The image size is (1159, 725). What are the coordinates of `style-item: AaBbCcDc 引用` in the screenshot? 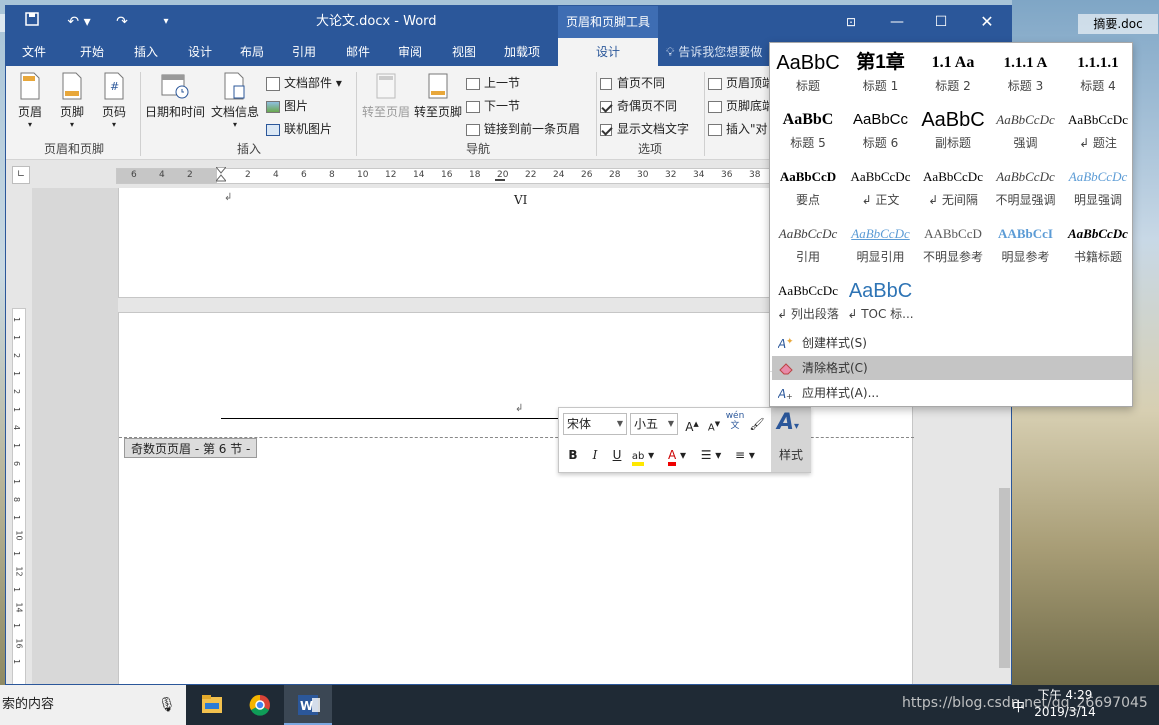 It's located at (808, 246).